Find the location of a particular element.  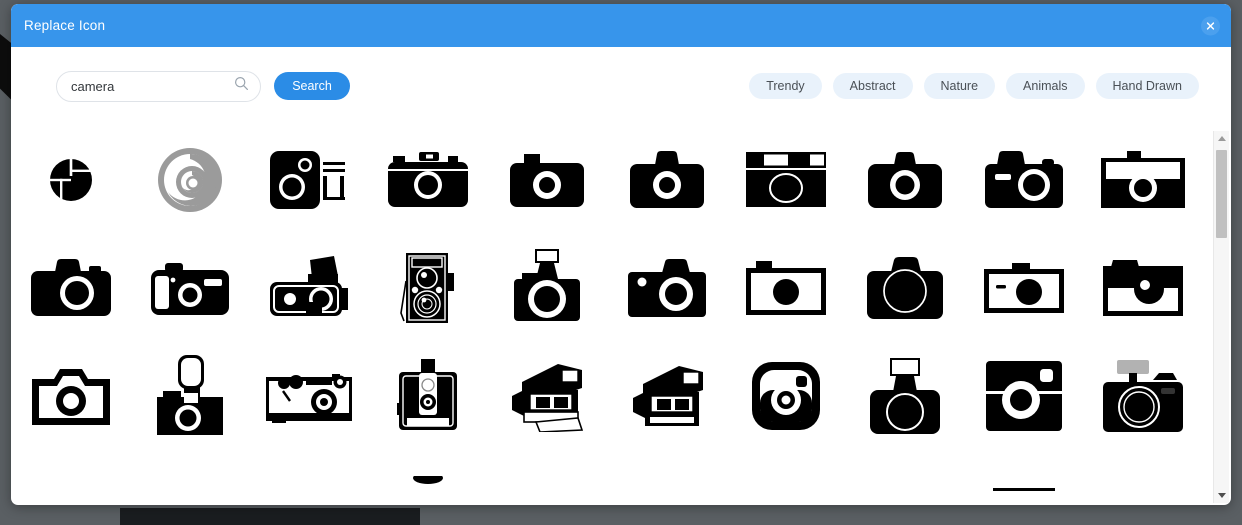

close-button is located at coordinates (1210, 25).